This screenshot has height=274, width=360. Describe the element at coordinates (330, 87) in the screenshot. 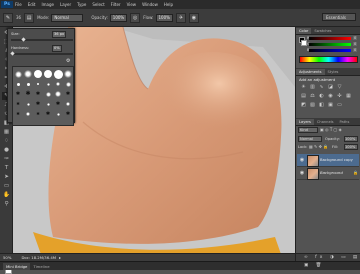

I see `exposure-icon: ◪` at that location.